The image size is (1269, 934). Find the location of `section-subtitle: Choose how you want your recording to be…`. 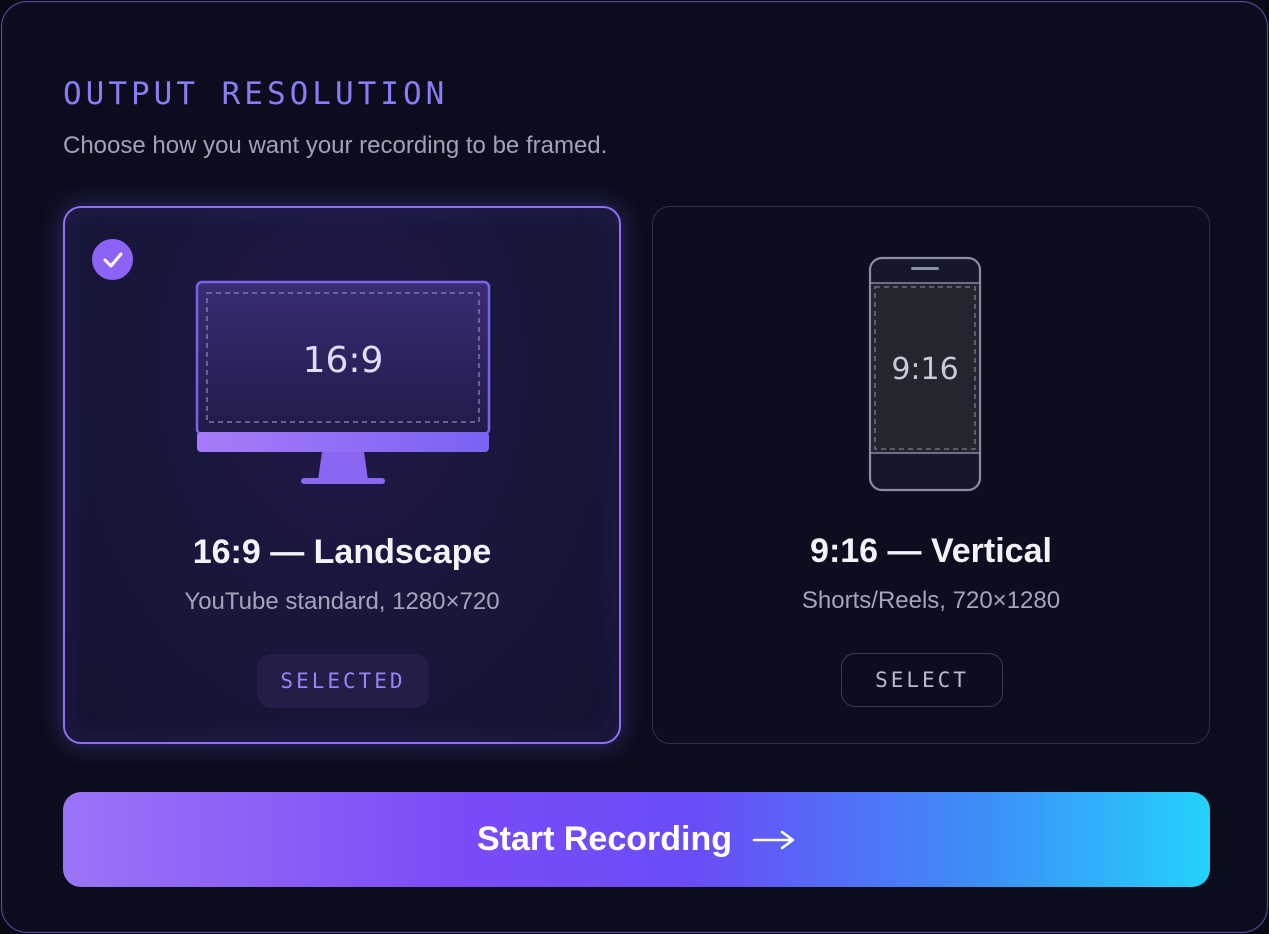

section-subtitle: Choose how you want your recording to be… is located at coordinates (335, 145).